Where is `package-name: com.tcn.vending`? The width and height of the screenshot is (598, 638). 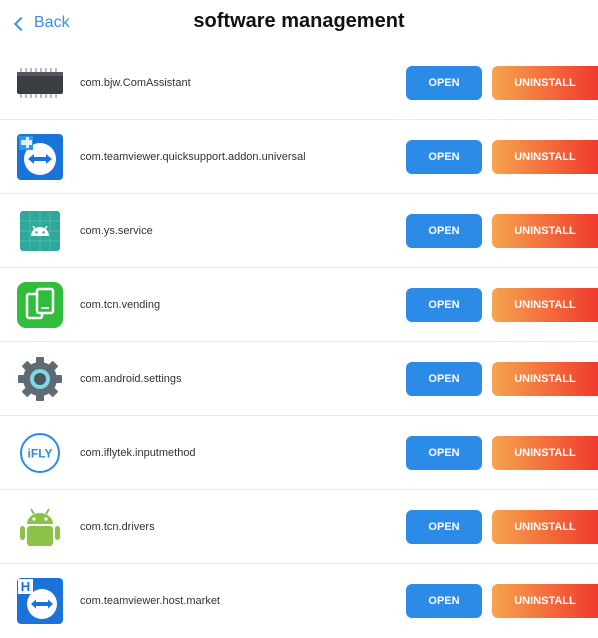
package-name: com.tcn.vending is located at coordinates (120, 304).